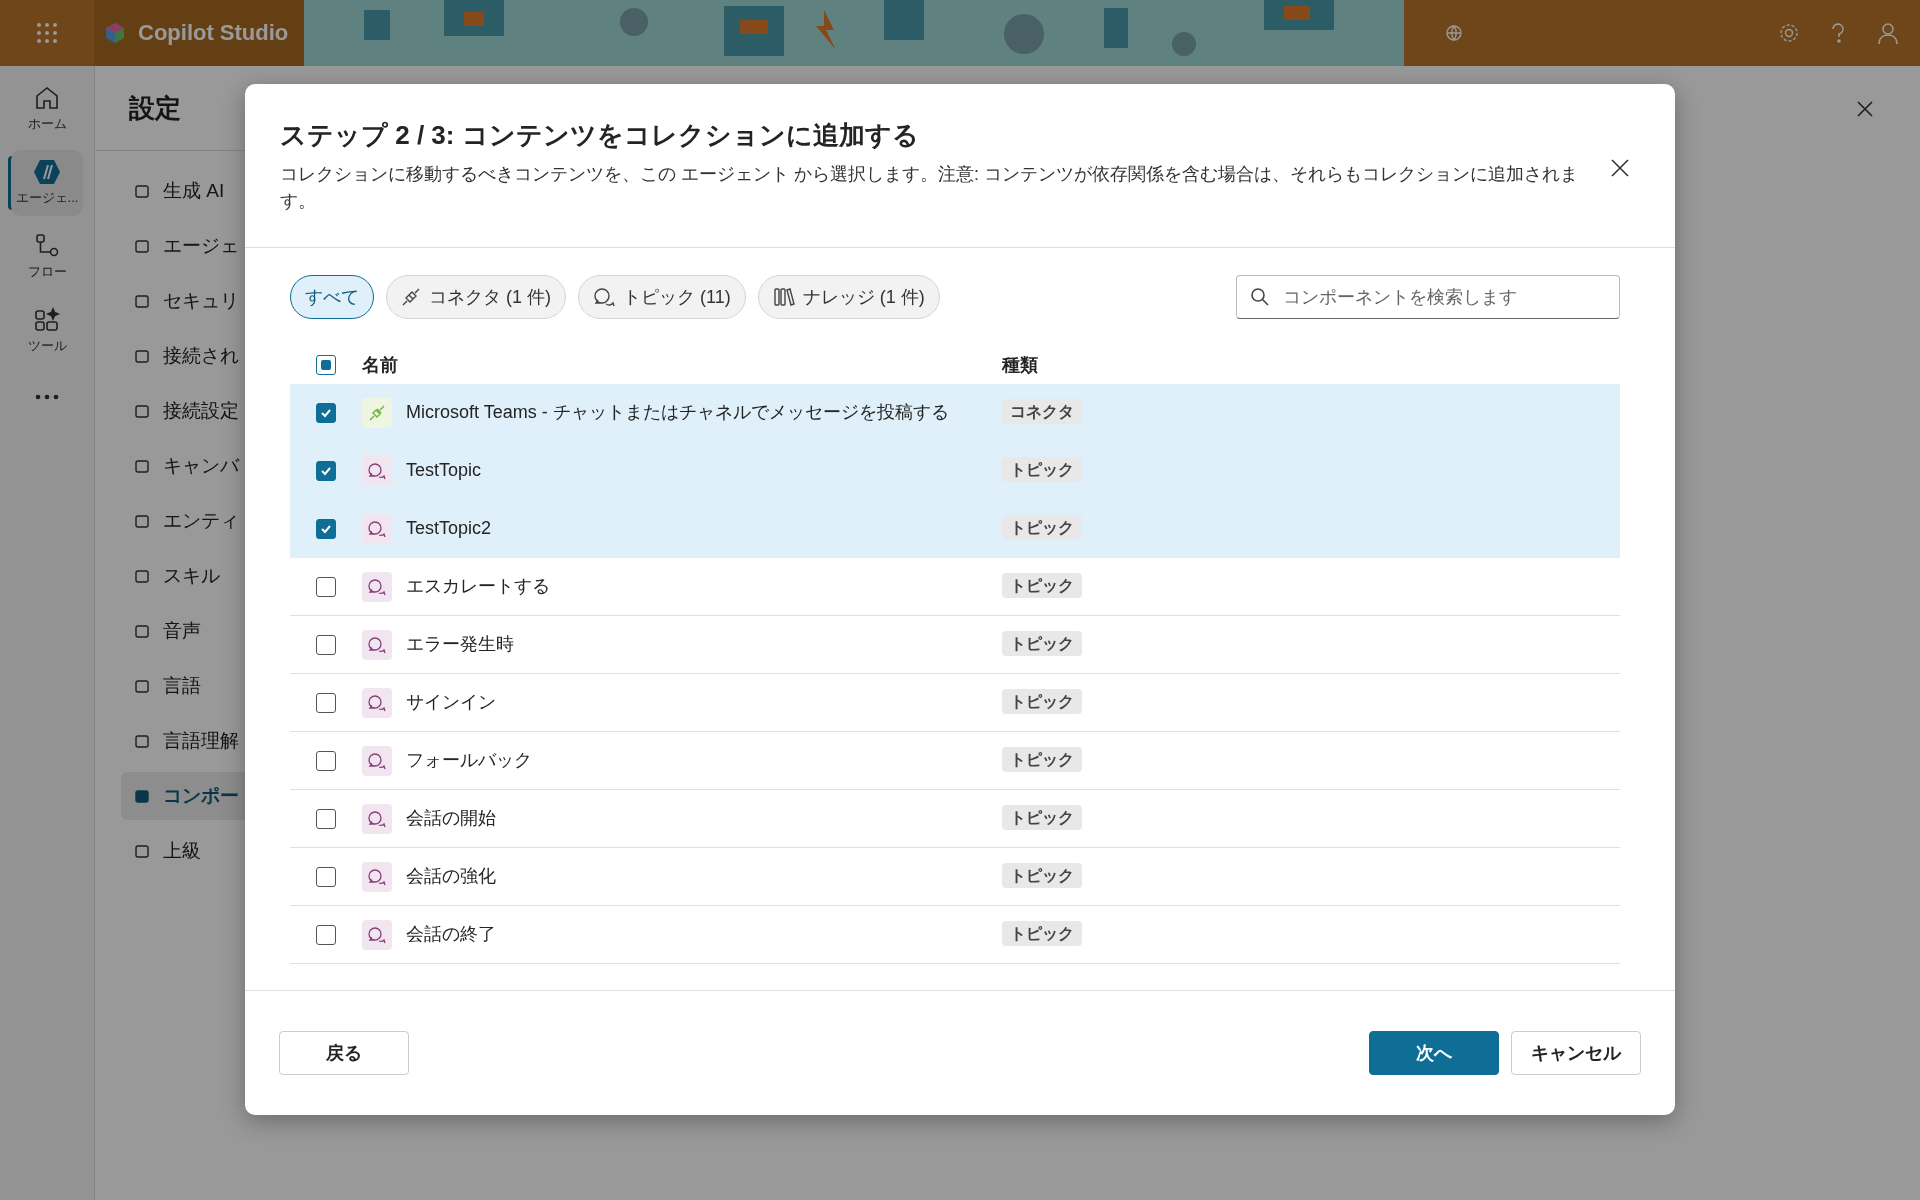 The width and height of the screenshot is (1920, 1200). Describe the element at coordinates (955, 413) in the screenshot. I see `table-row: Microsoft Teams - チャットまたはチャネルでメッセージを投稿する コネクタ` at that location.